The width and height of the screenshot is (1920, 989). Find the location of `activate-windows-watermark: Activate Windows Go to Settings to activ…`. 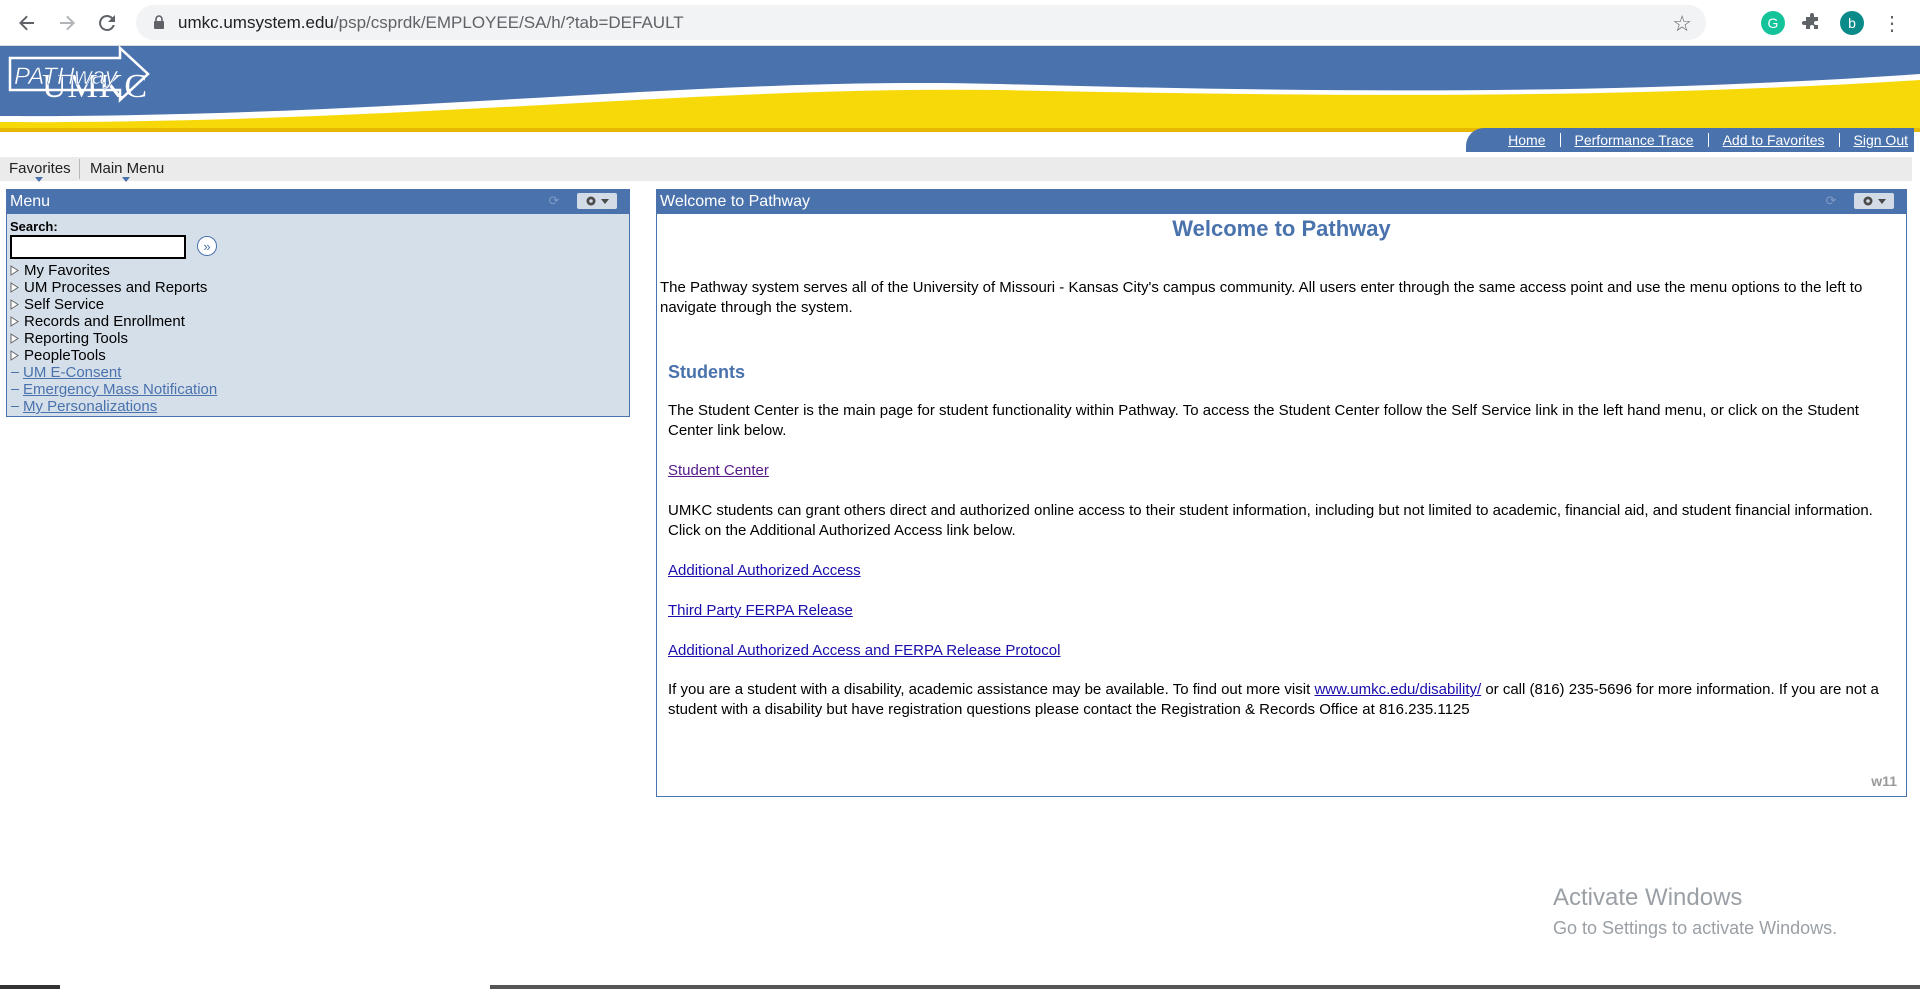

activate-windows-watermark: Activate Windows Go to Settings to activ… is located at coordinates (1695, 911).